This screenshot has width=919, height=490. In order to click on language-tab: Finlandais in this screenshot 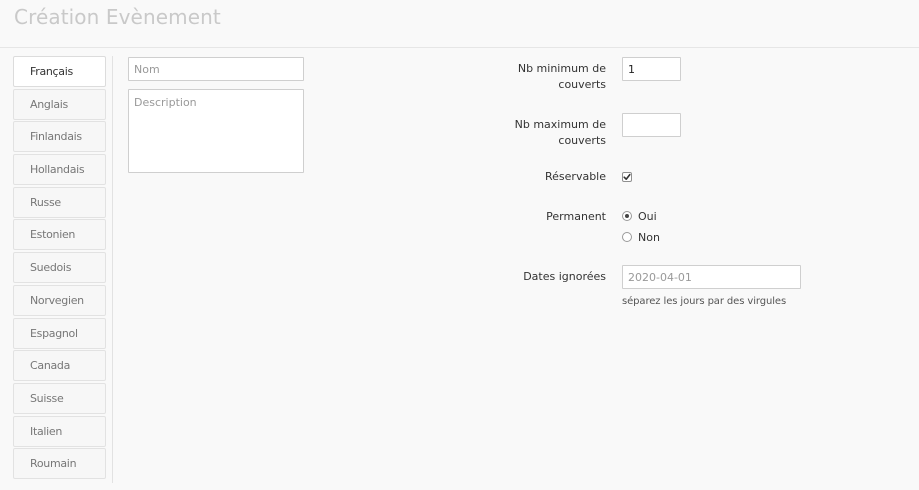, I will do `click(59, 137)`.